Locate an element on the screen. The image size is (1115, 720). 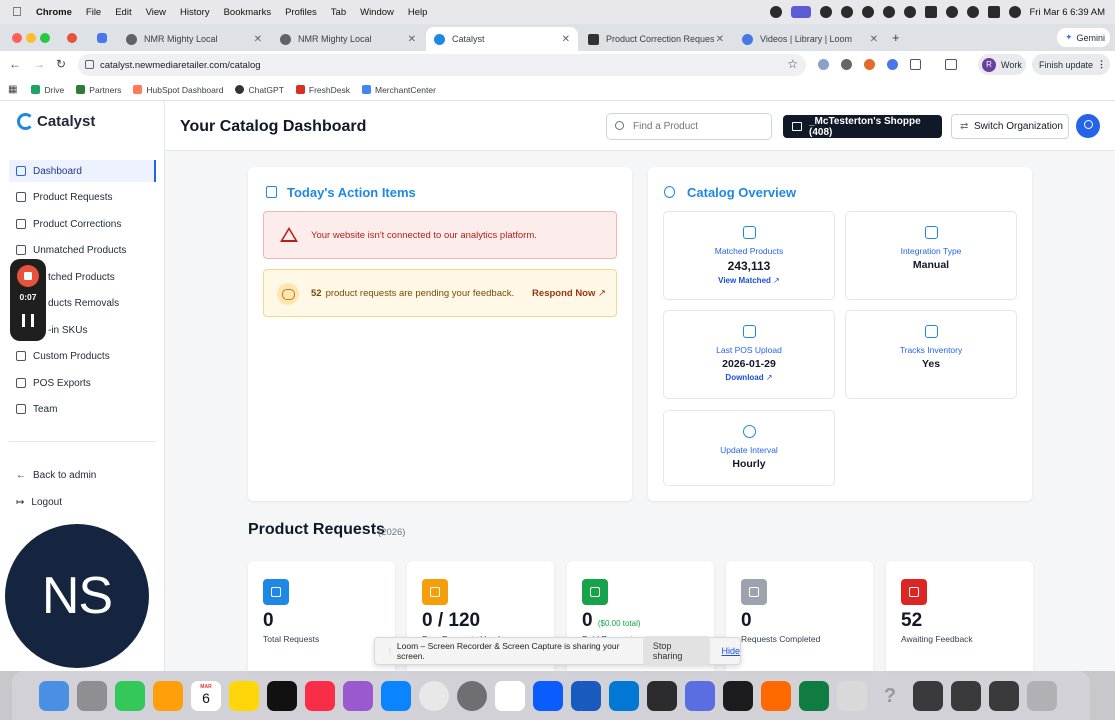
microphone-icon is located at coordinates (775, 12).